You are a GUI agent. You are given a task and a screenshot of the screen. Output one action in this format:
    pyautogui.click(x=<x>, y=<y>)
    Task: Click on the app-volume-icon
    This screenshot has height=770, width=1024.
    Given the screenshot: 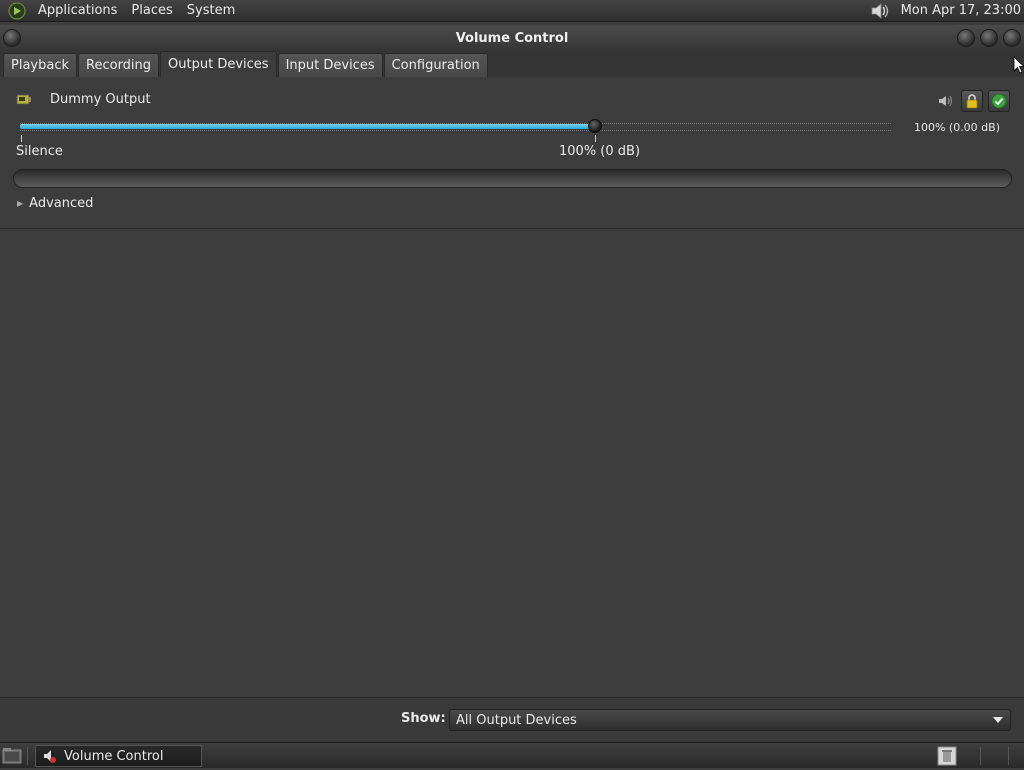 What is the action you would take?
    pyautogui.click(x=50, y=756)
    